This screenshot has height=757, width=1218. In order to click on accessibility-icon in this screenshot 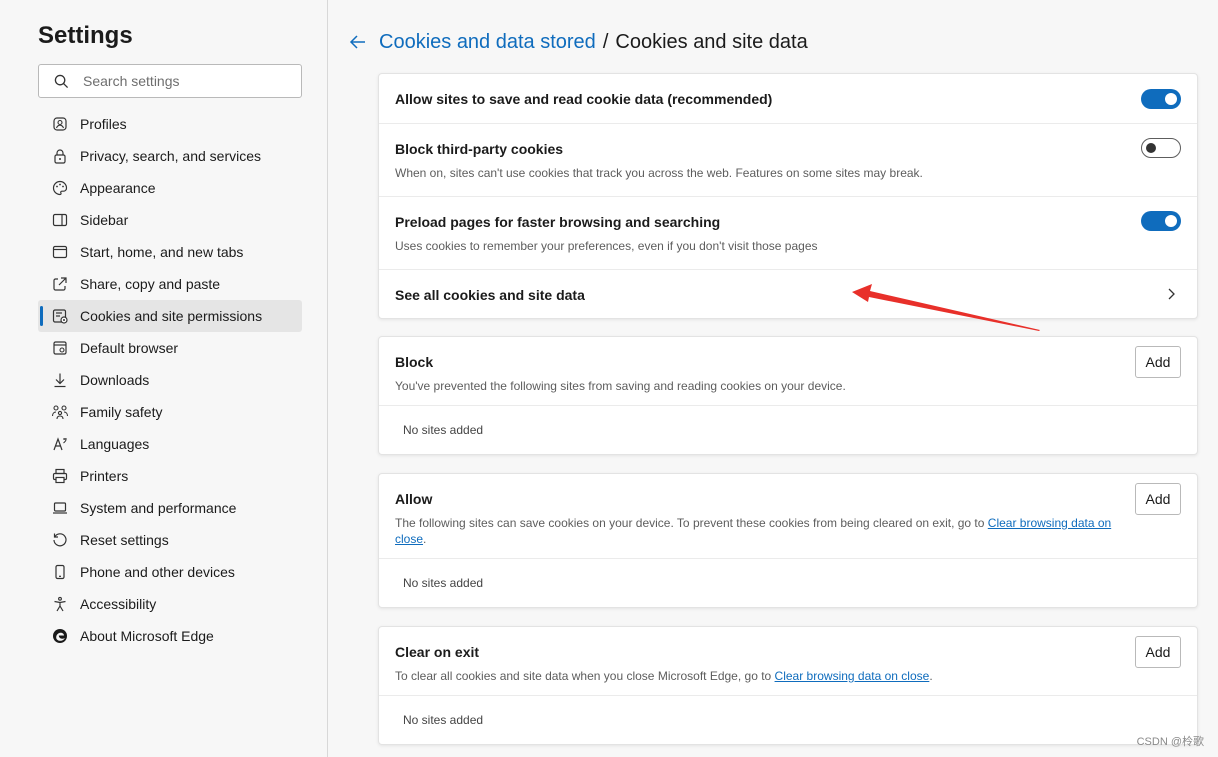, I will do `click(60, 604)`.